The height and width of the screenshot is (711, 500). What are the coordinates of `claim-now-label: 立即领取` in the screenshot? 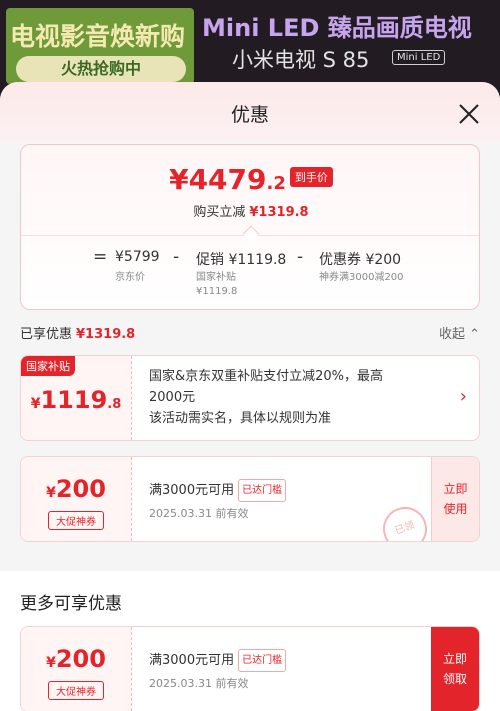 It's located at (454, 669).